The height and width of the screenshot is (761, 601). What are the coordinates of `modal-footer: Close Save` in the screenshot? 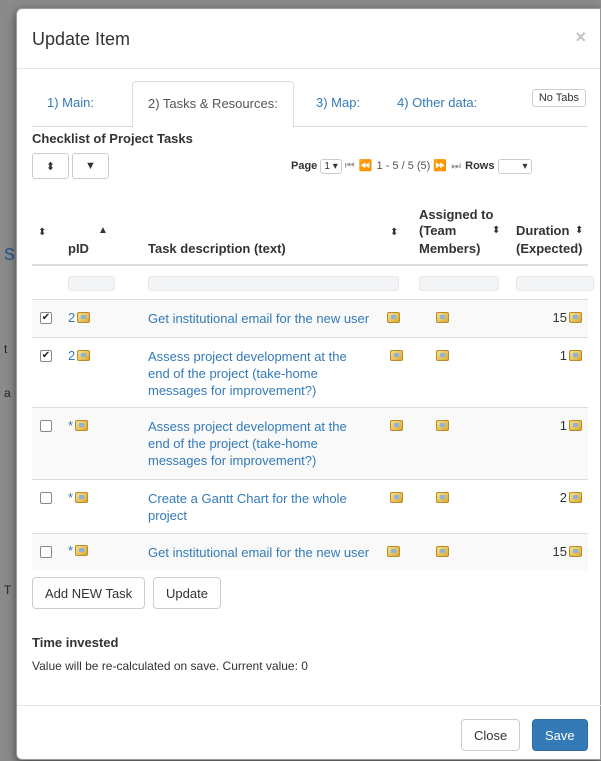 It's located at (309, 733).